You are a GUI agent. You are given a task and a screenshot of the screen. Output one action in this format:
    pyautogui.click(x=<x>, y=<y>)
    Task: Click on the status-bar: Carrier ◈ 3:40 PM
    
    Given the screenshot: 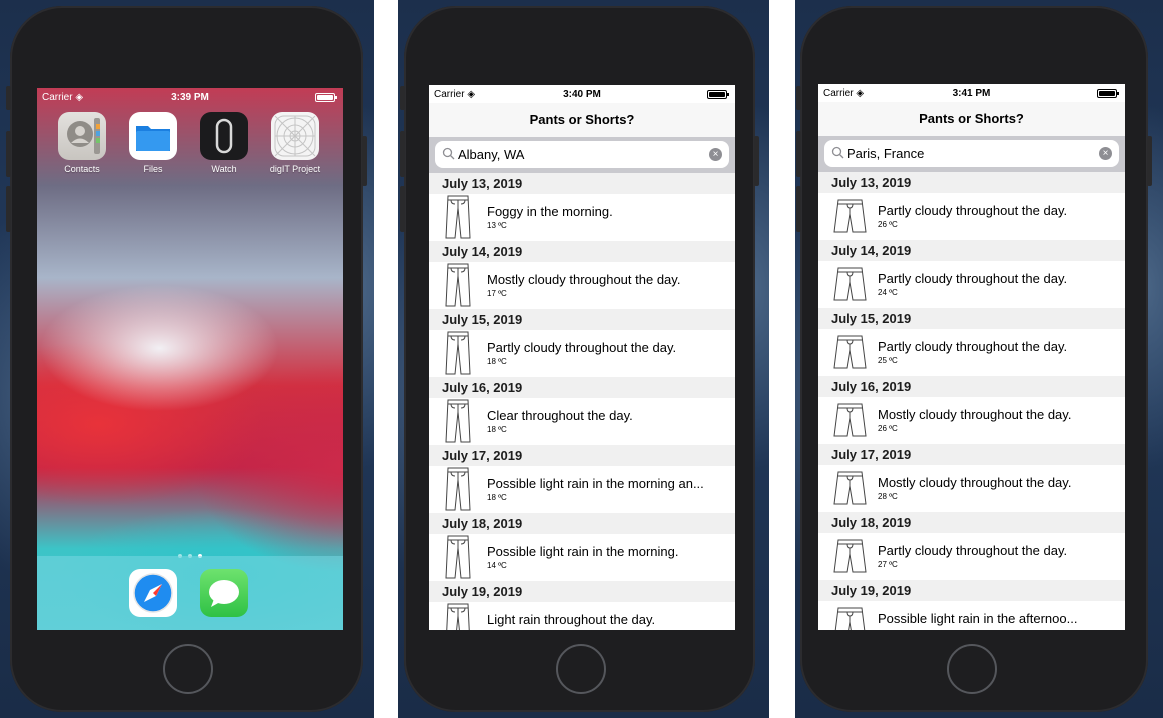 What is the action you would take?
    pyautogui.click(x=582, y=94)
    